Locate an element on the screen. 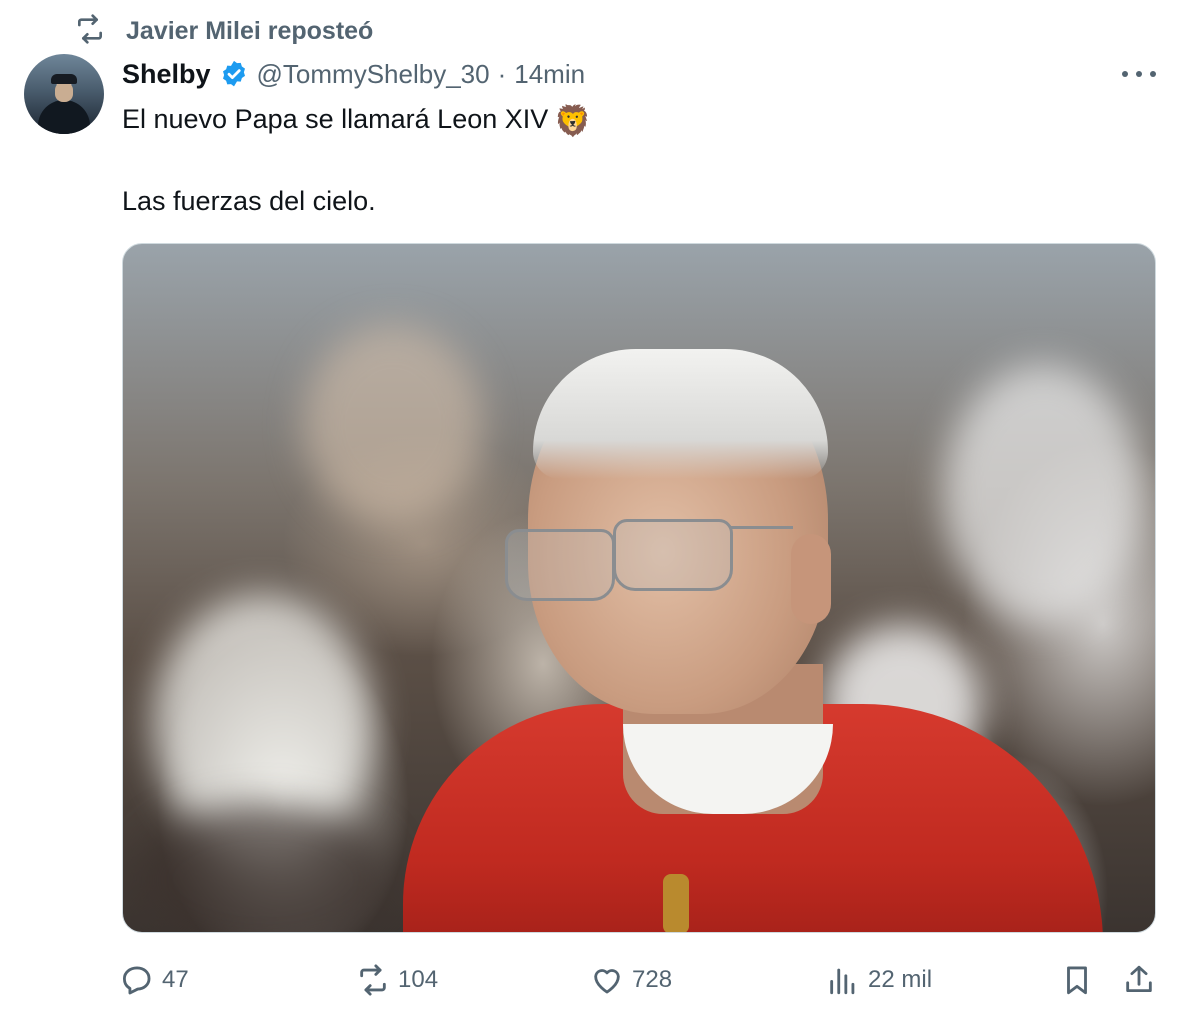 This screenshot has height=1016, width=1182. tweet-header: Shelby @TommyShelby_30 · 14min is located at coordinates (353, 74).